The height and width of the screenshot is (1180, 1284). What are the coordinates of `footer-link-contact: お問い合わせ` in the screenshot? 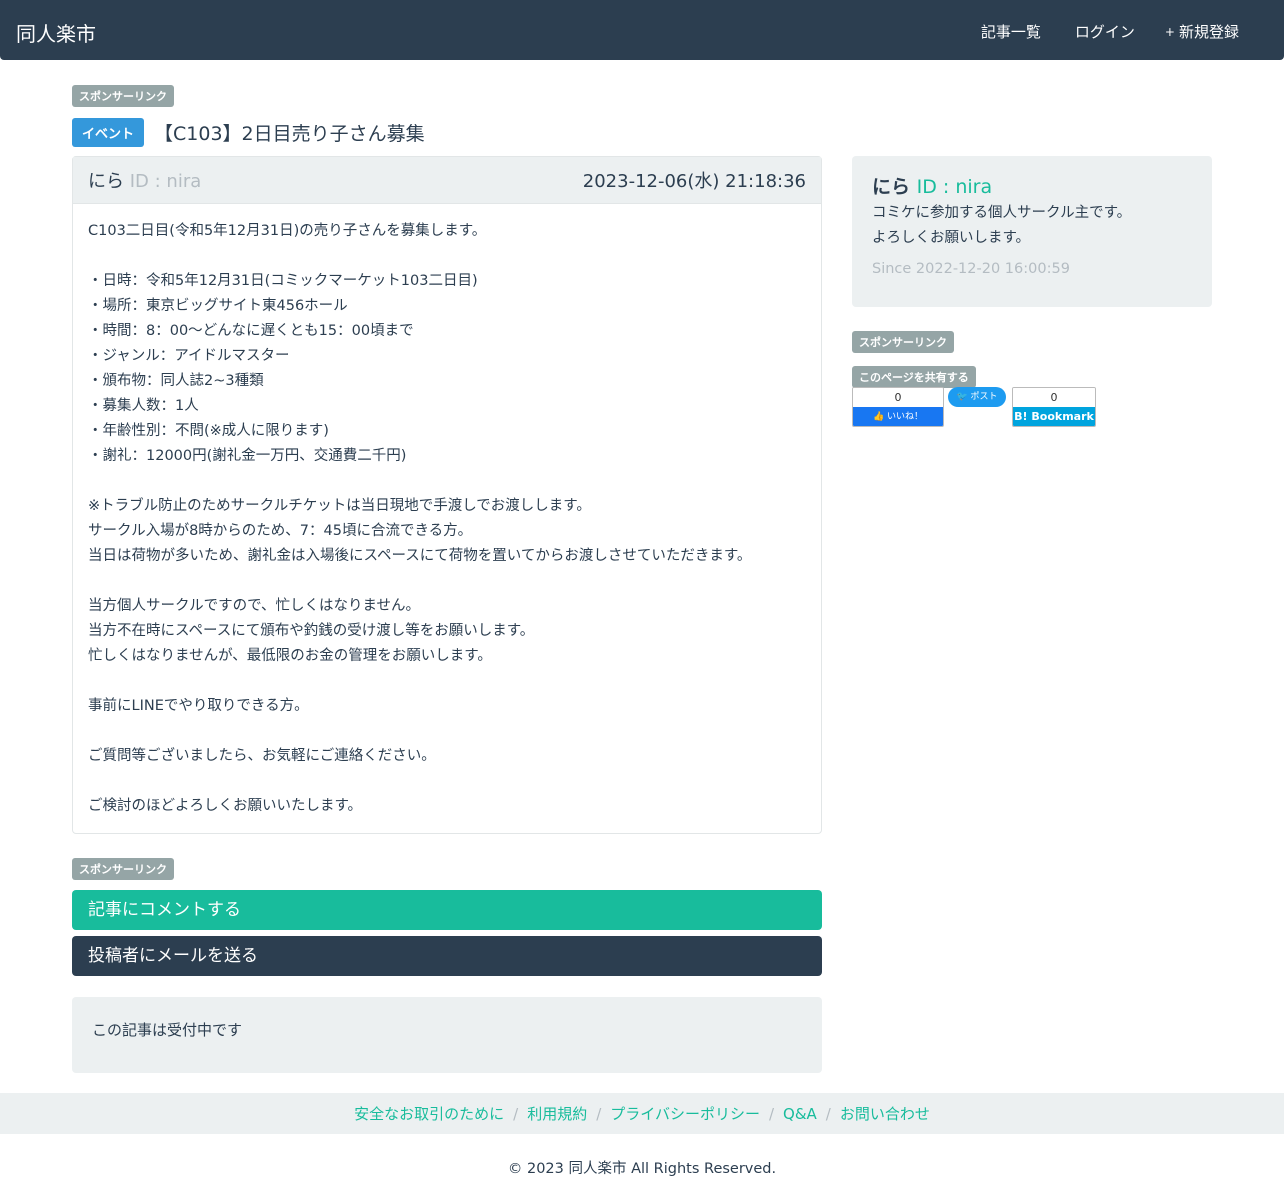 It's located at (885, 1113).